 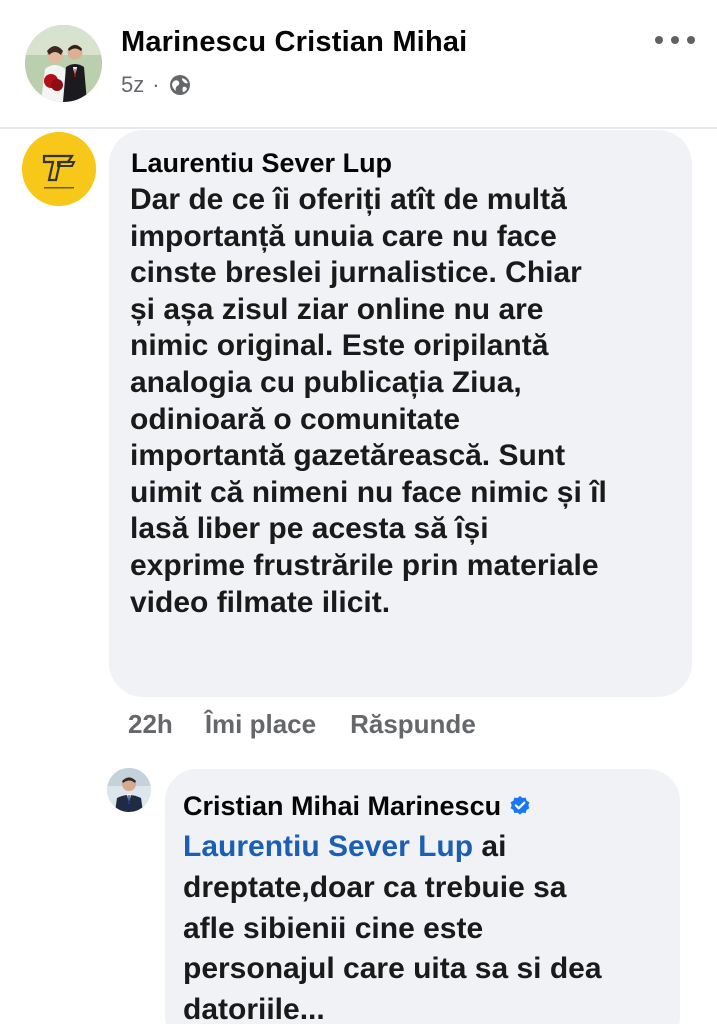 I want to click on comment-time: 22h, so click(x=150, y=724).